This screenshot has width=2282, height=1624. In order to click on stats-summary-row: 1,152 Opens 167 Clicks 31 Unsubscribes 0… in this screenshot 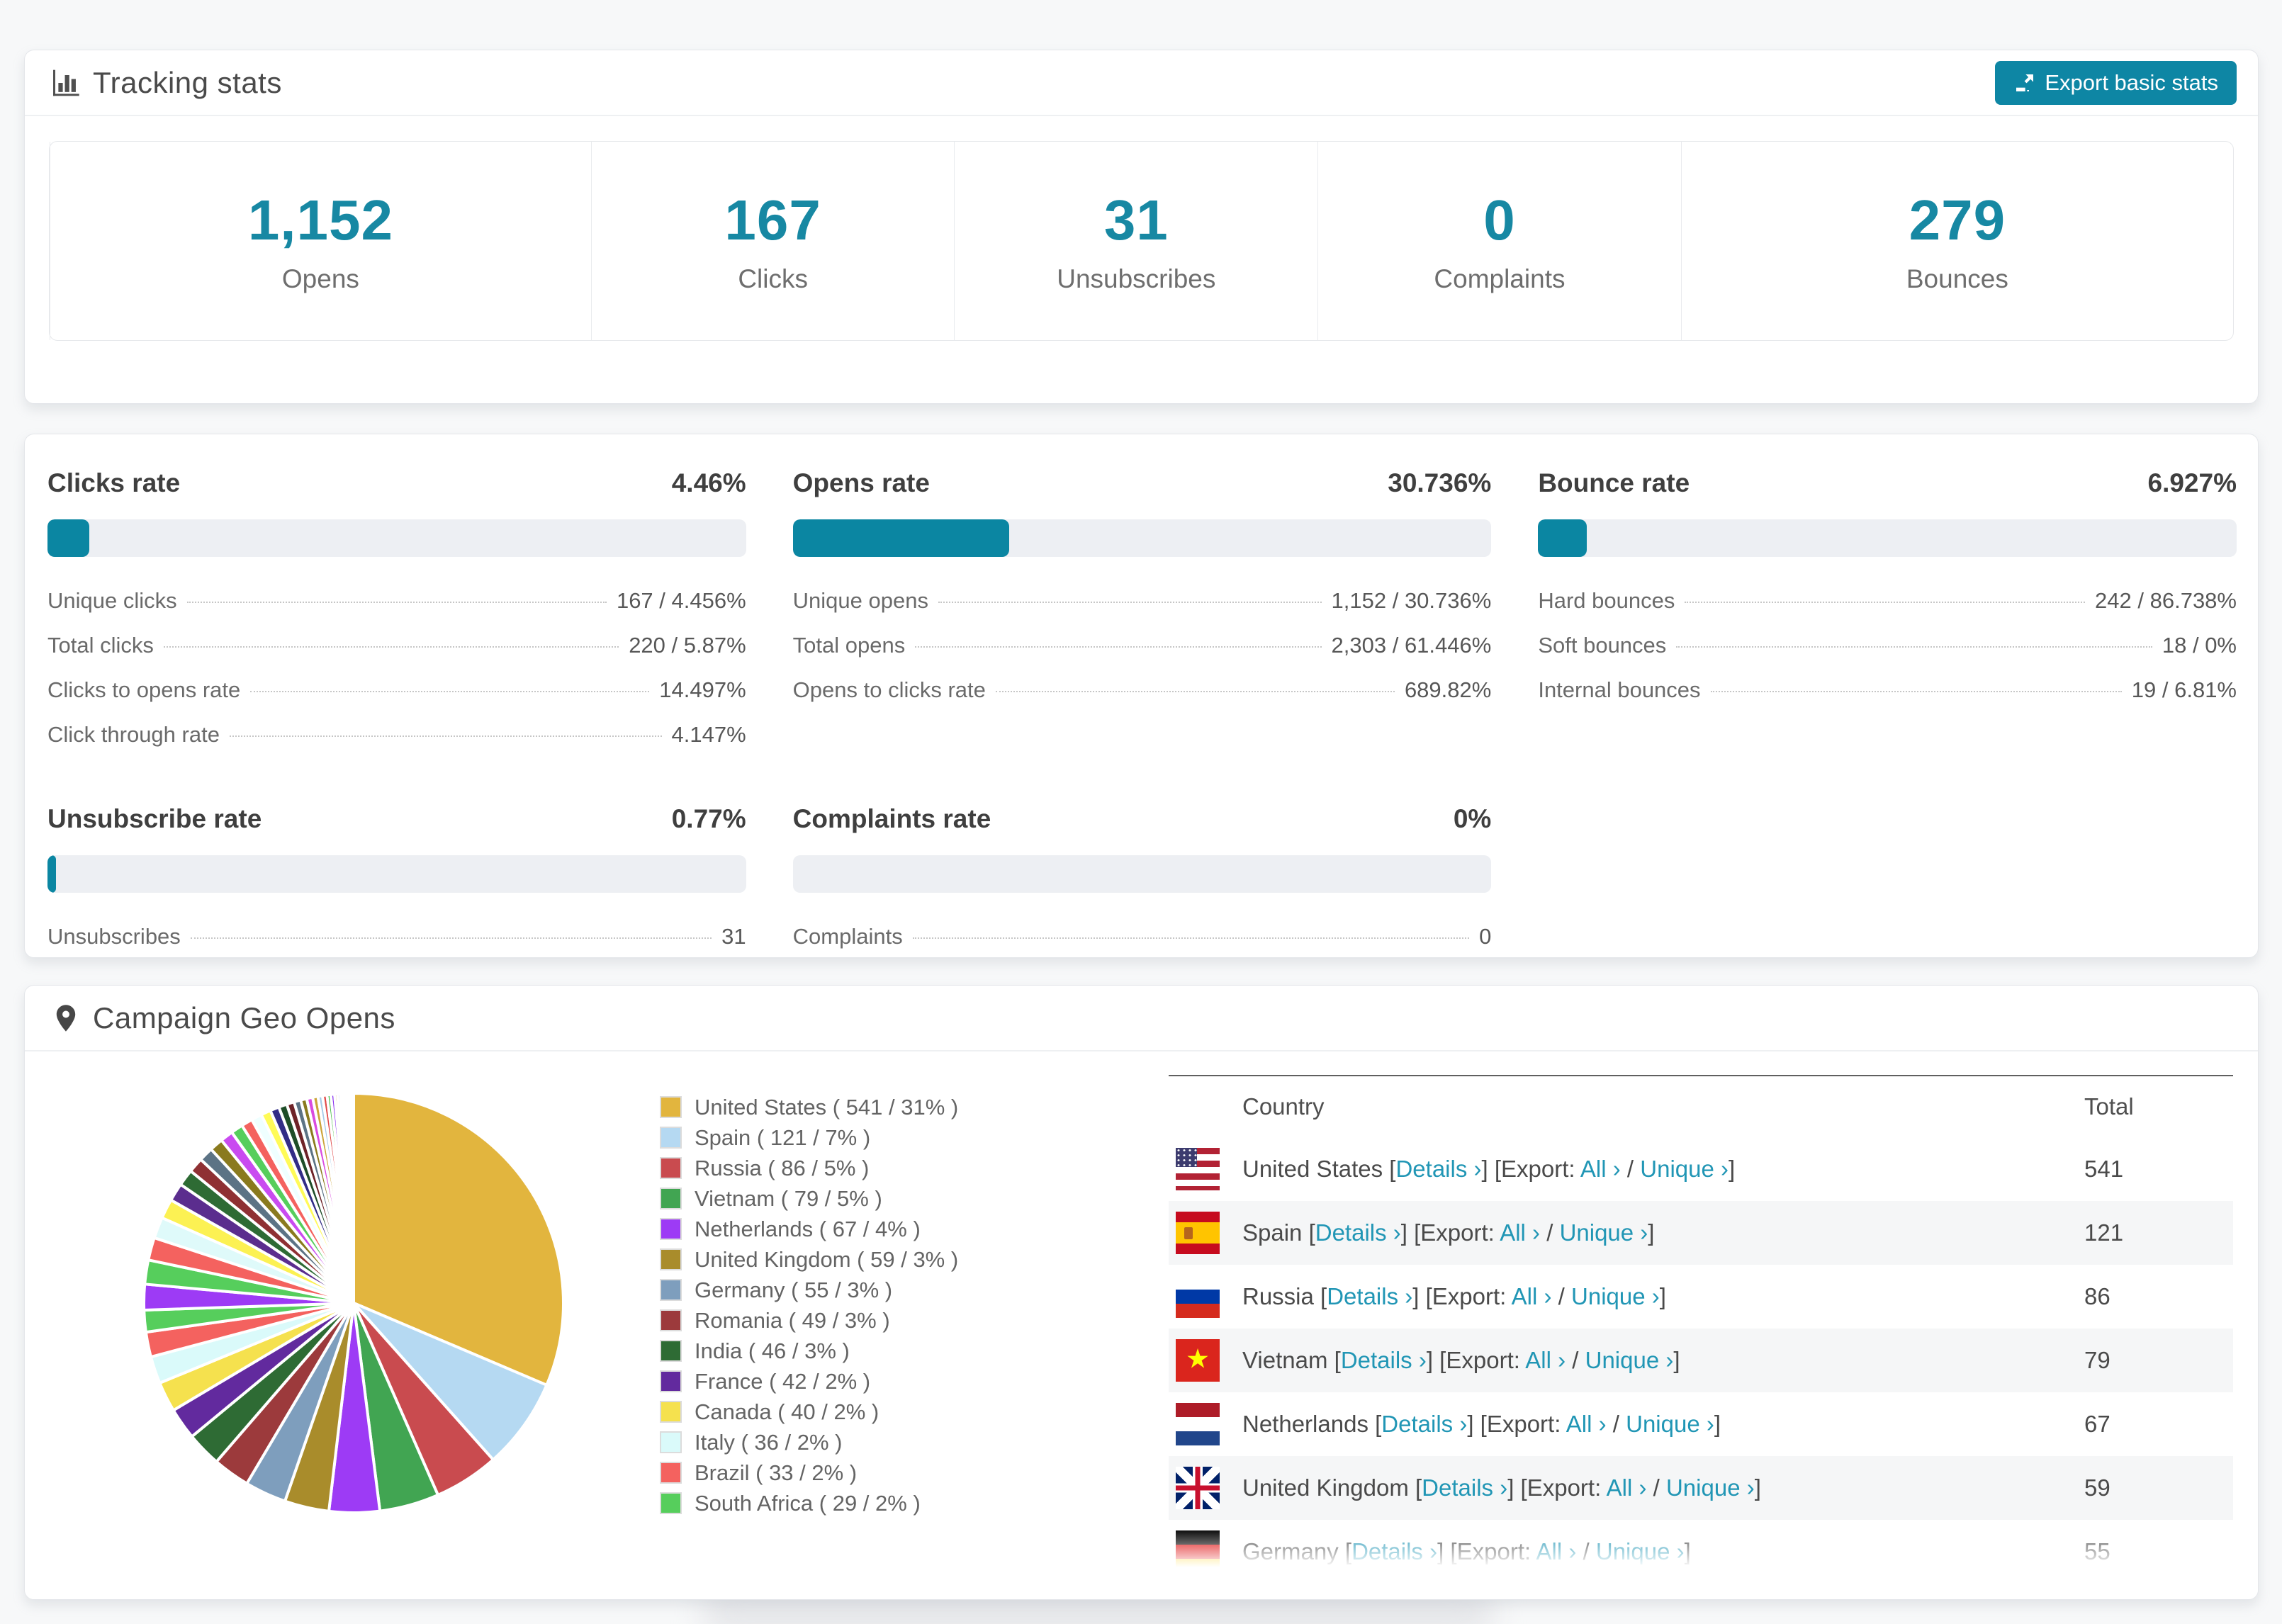, I will do `click(1142, 241)`.